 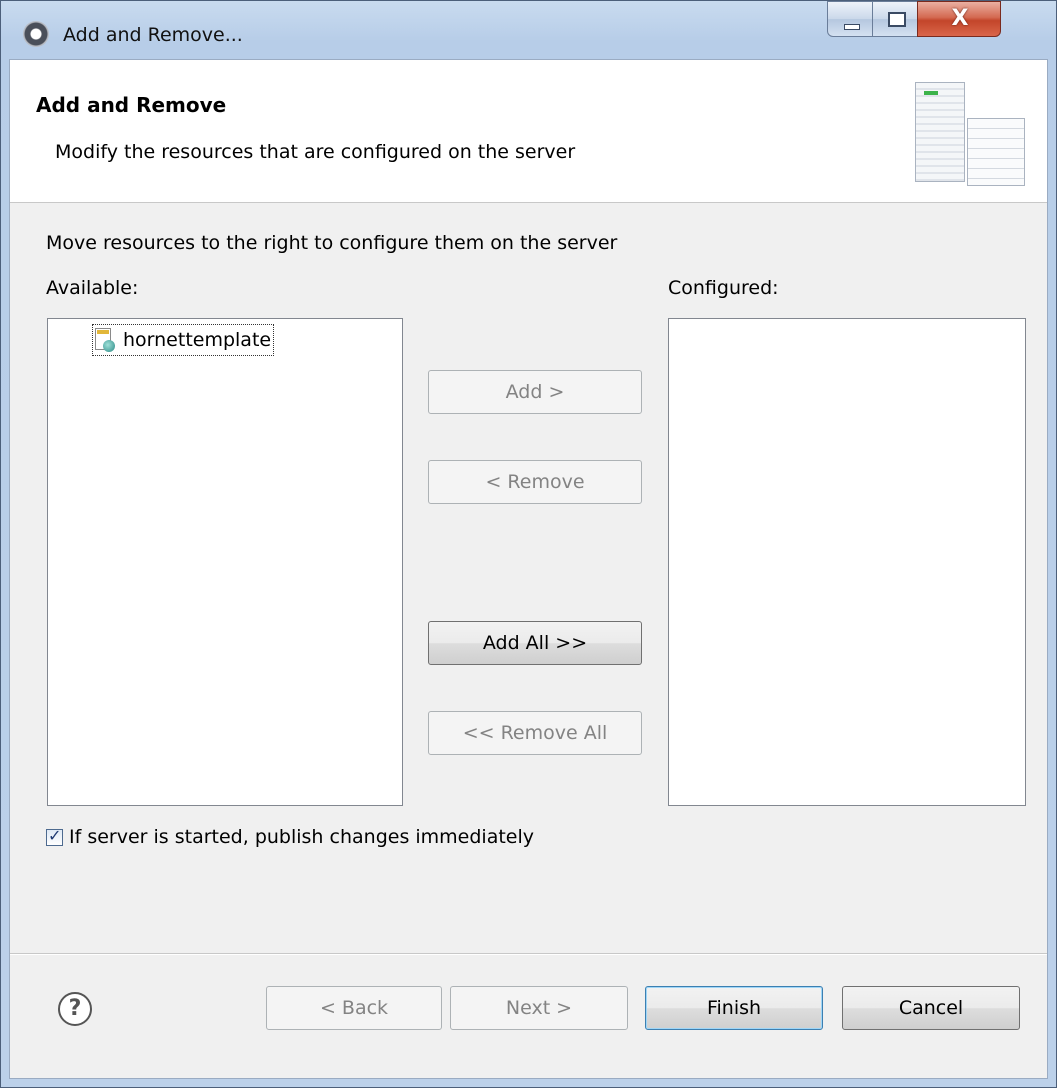 I want to click on check-icon: ✓, so click(x=55, y=835).